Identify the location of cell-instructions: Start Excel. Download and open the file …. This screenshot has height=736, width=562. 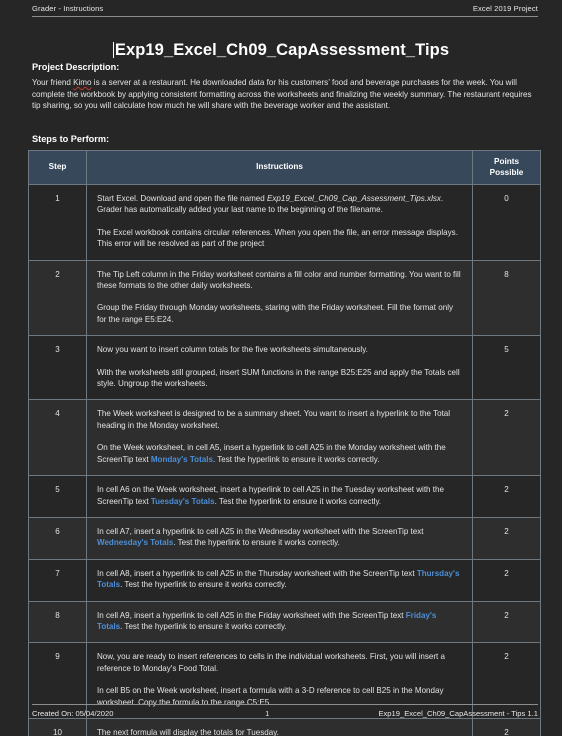
(279, 222).